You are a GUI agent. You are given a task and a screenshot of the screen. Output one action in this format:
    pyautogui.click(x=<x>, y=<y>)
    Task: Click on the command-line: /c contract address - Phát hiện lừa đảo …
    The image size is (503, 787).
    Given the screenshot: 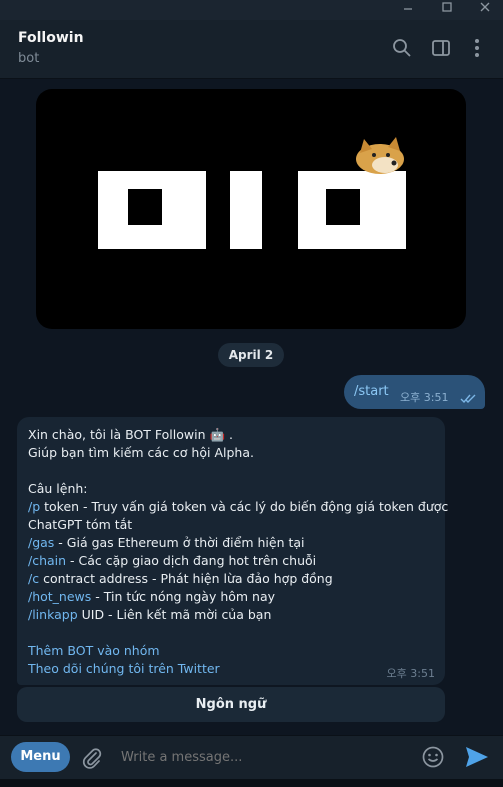 What is the action you would take?
    pyautogui.click(x=180, y=578)
    